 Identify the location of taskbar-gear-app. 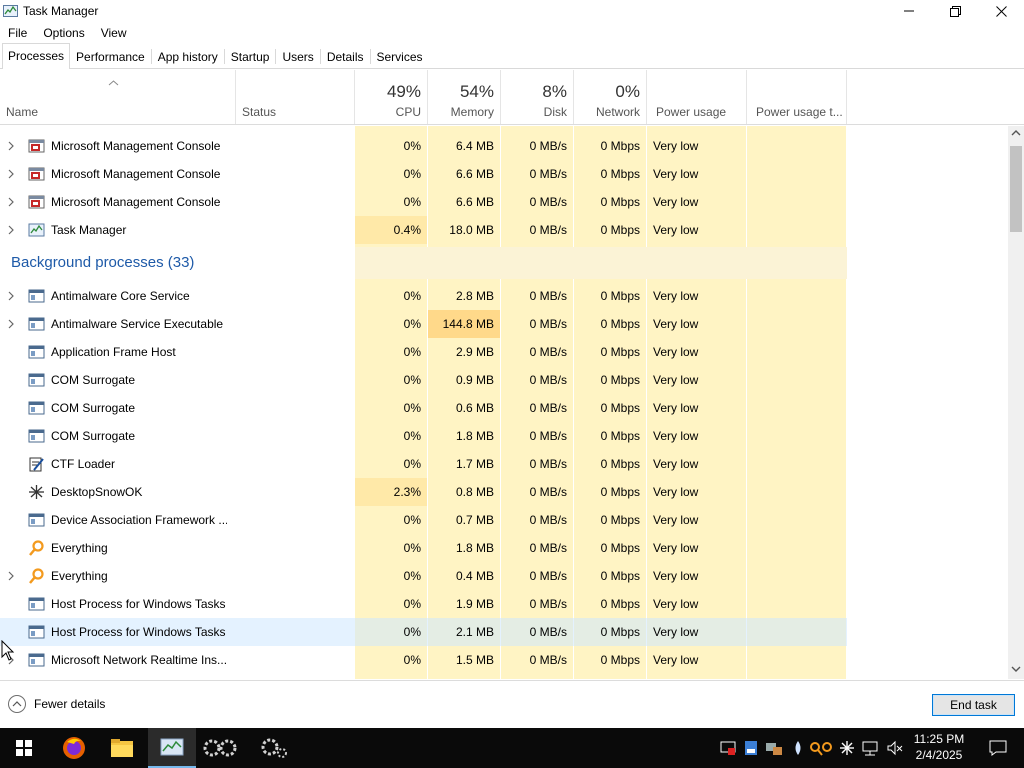
(274, 748).